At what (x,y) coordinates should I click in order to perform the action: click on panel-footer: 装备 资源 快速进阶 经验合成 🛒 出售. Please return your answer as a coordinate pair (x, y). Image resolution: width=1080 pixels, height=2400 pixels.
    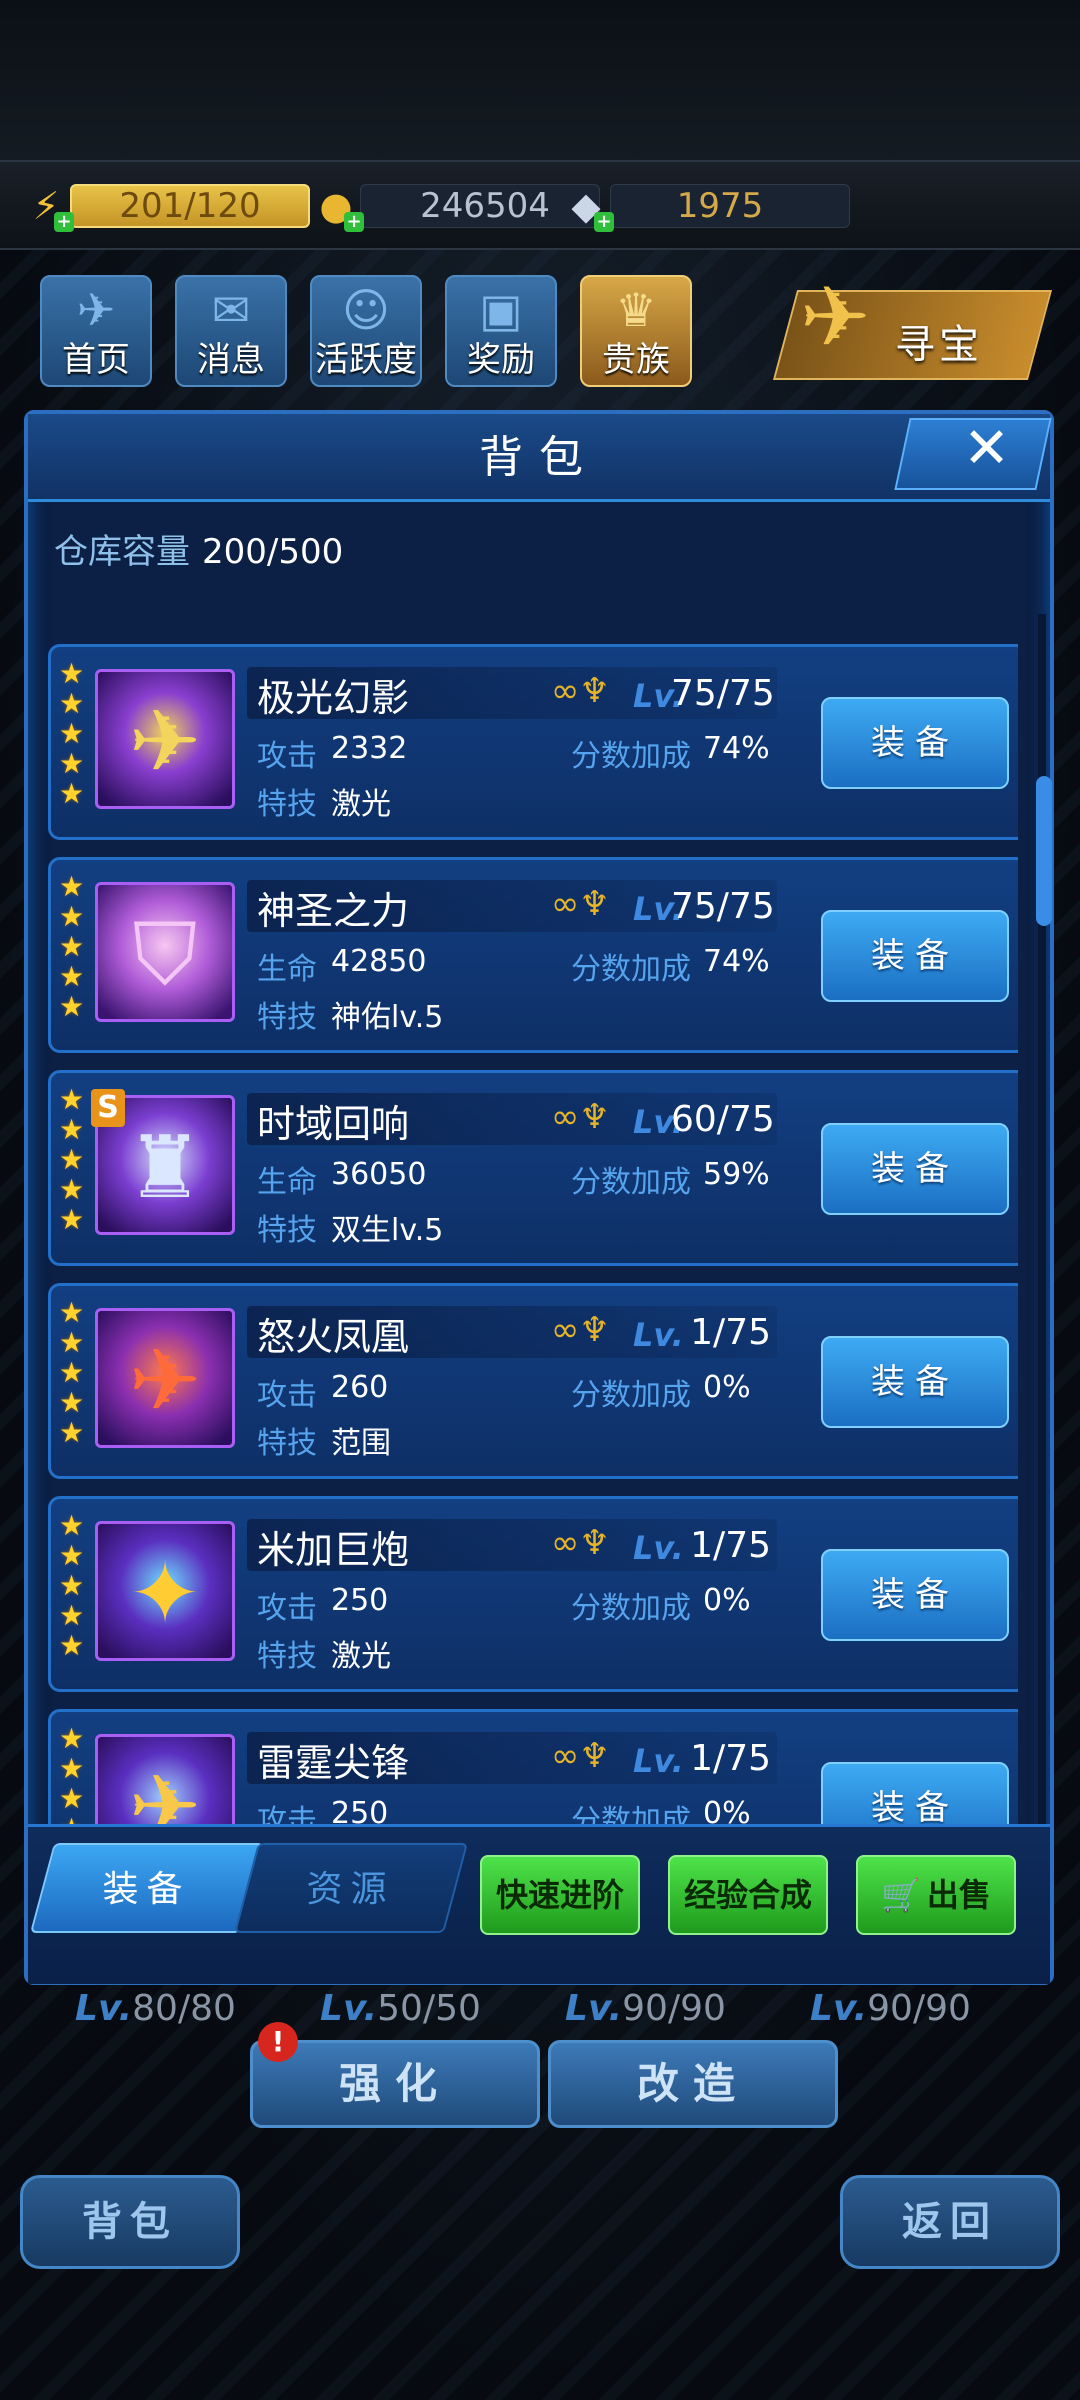
    Looking at the image, I should click on (539, 1904).